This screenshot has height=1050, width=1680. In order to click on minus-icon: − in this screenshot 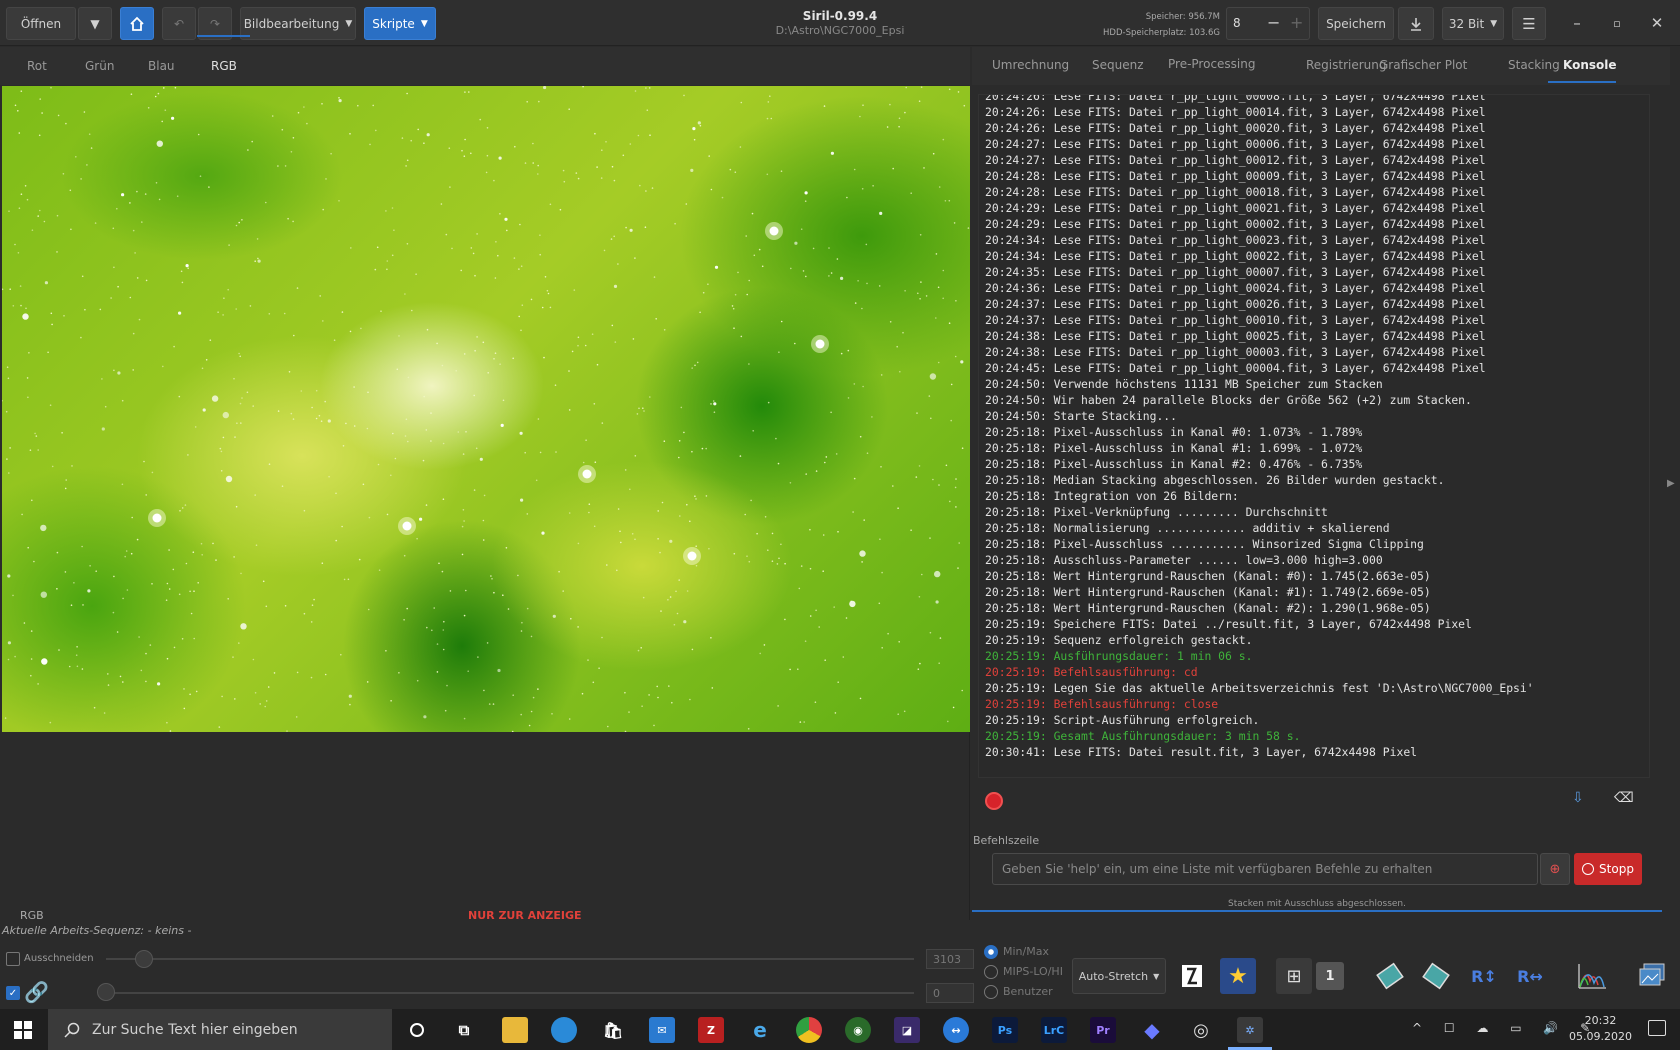, I will do `click(1273, 22)`.